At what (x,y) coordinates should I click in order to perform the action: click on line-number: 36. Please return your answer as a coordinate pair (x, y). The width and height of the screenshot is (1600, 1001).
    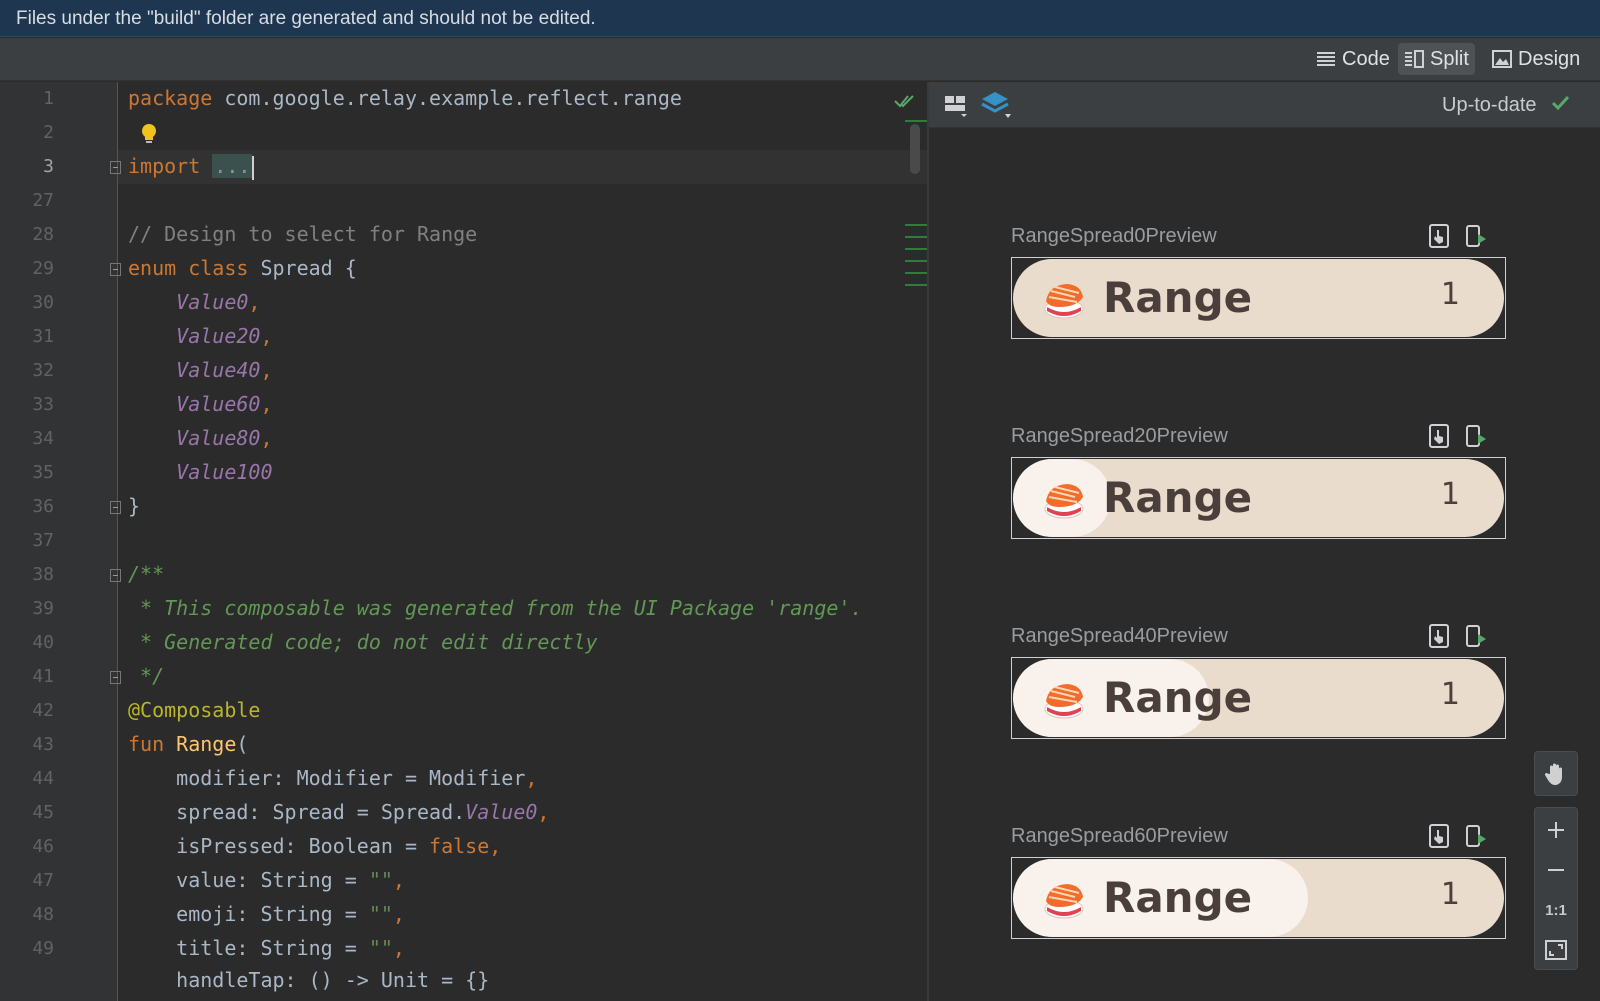
    Looking at the image, I should click on (43, 506).